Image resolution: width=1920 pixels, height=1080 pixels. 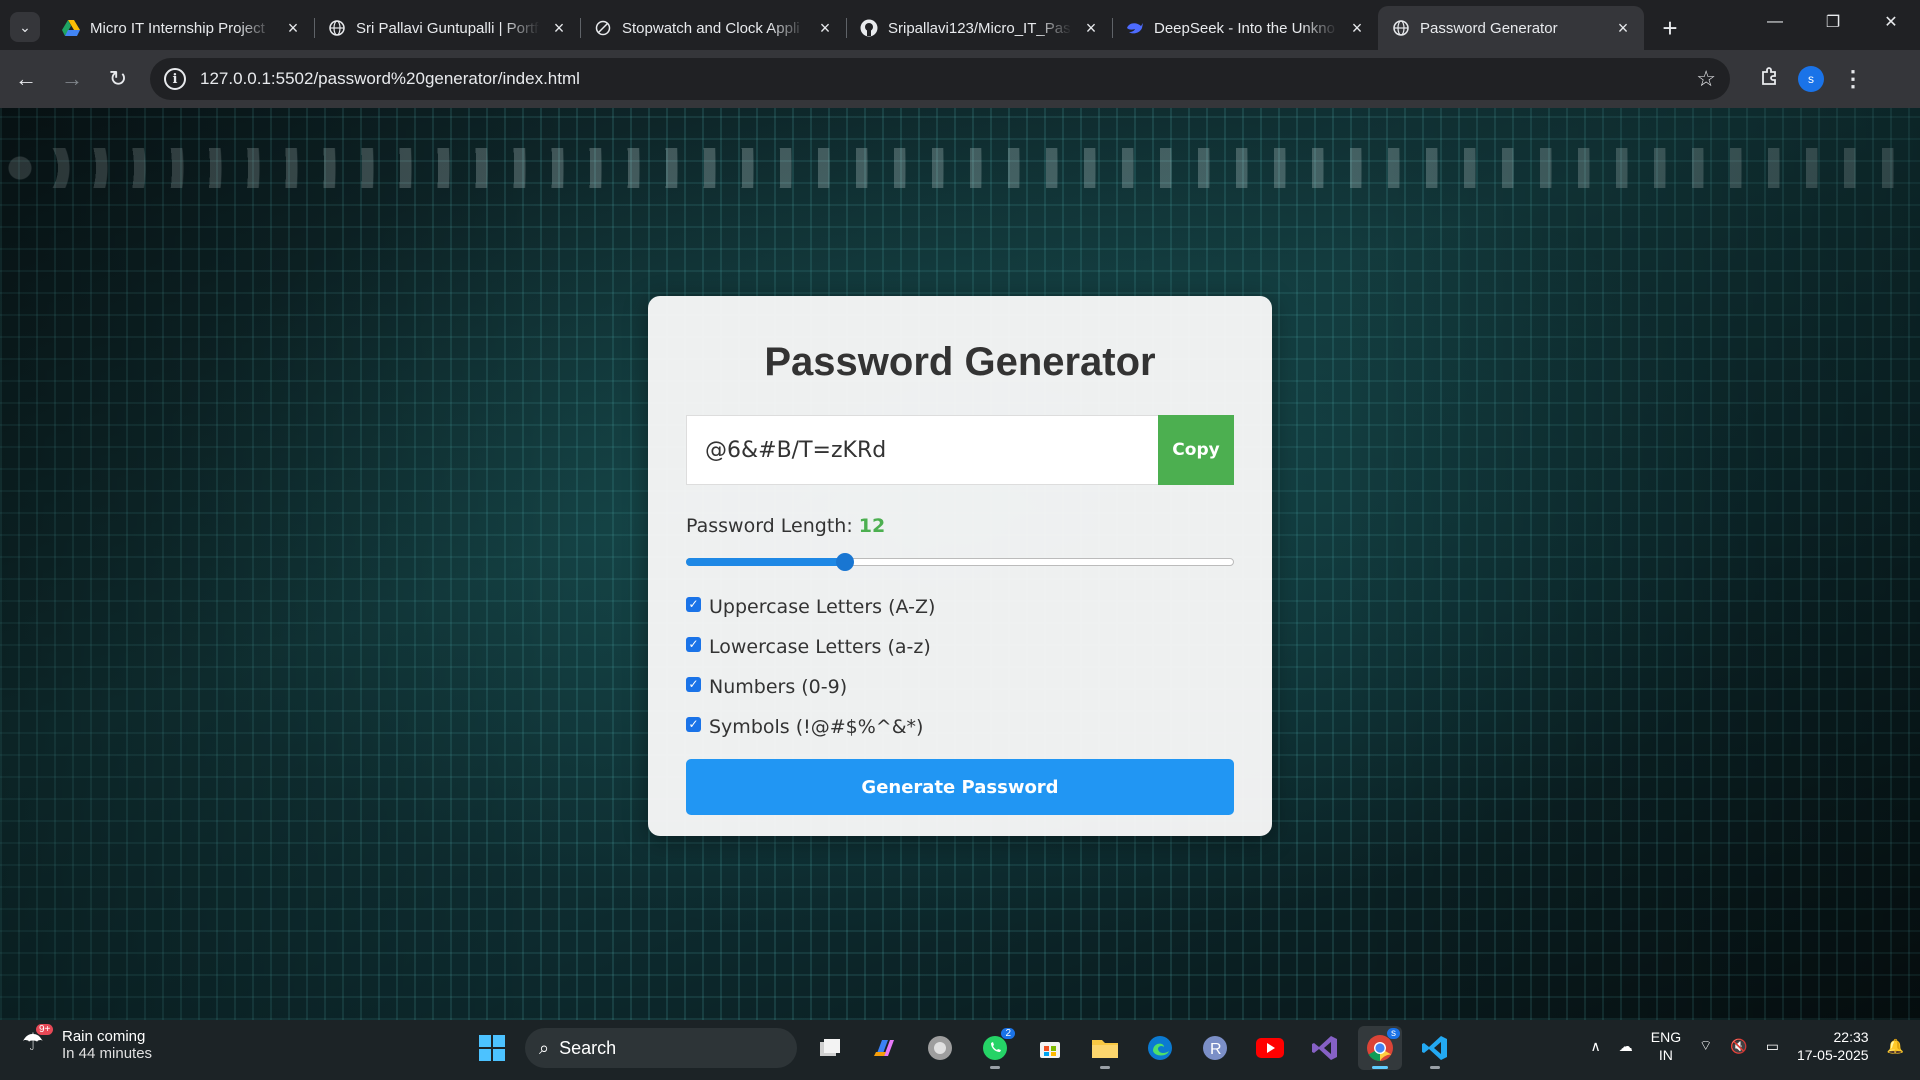 What do you see at coordinates (816, 727) in the screenshot?
I see `option-label: Symbols (!@#$%^&*)` at bounding box center [816, 727].